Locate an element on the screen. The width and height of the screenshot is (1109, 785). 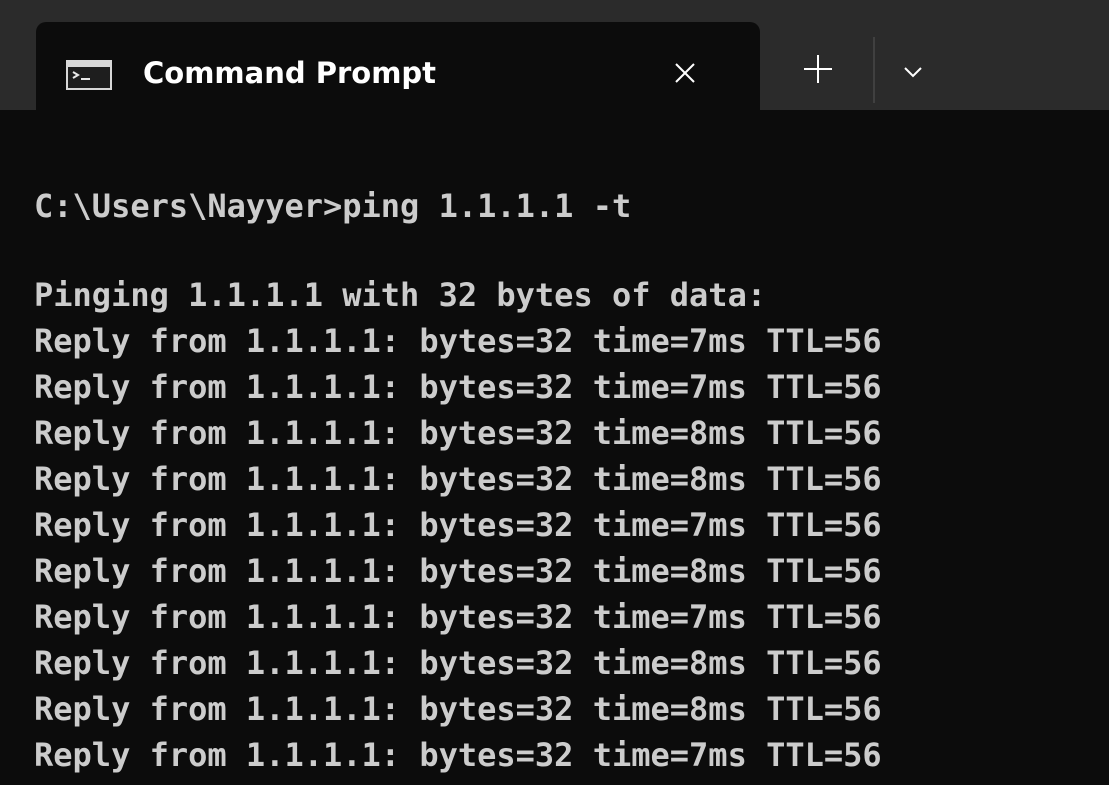
plus-icon is located at coordinates (818, 69).